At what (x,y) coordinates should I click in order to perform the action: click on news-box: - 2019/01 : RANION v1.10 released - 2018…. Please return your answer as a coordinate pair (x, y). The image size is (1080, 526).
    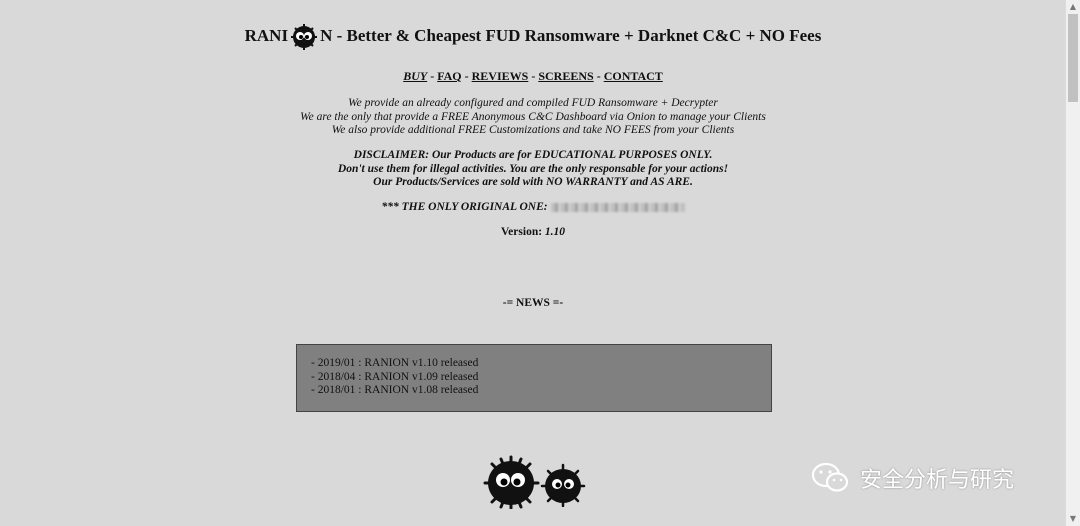
    Looking at the image, I should click on (534, 378).